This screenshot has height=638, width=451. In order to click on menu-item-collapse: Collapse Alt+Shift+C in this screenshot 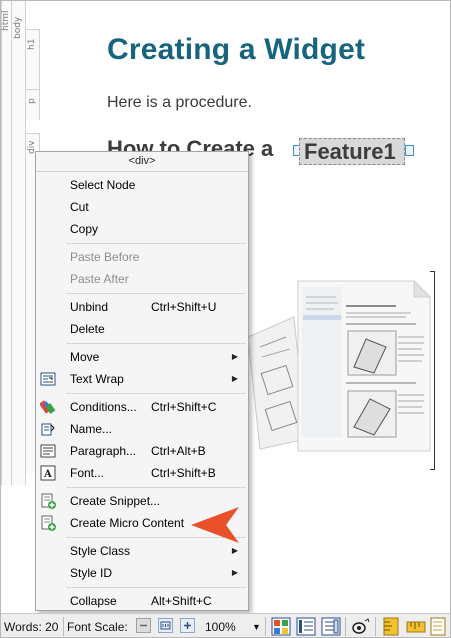, I will do `click(142, 601)`.